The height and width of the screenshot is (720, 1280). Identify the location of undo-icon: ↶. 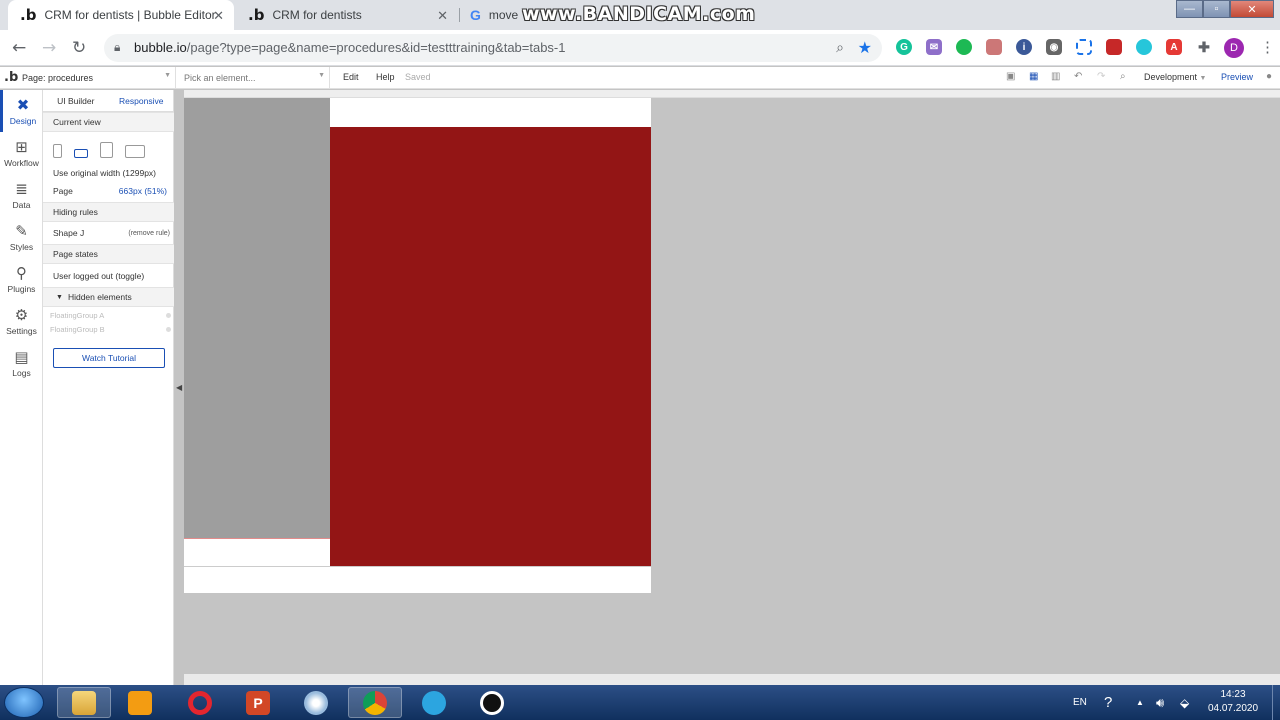
(1078, 76).